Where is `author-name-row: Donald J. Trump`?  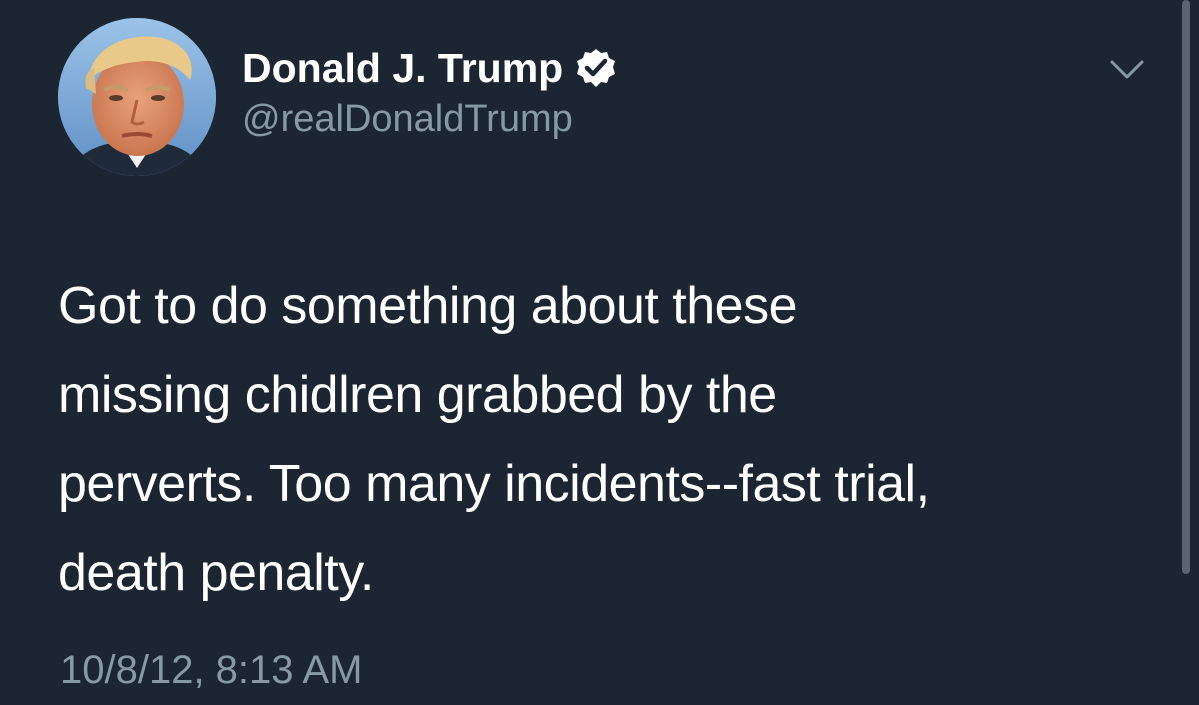 author-name-row: Donald J. Trump is located at coordinates (429, 68).